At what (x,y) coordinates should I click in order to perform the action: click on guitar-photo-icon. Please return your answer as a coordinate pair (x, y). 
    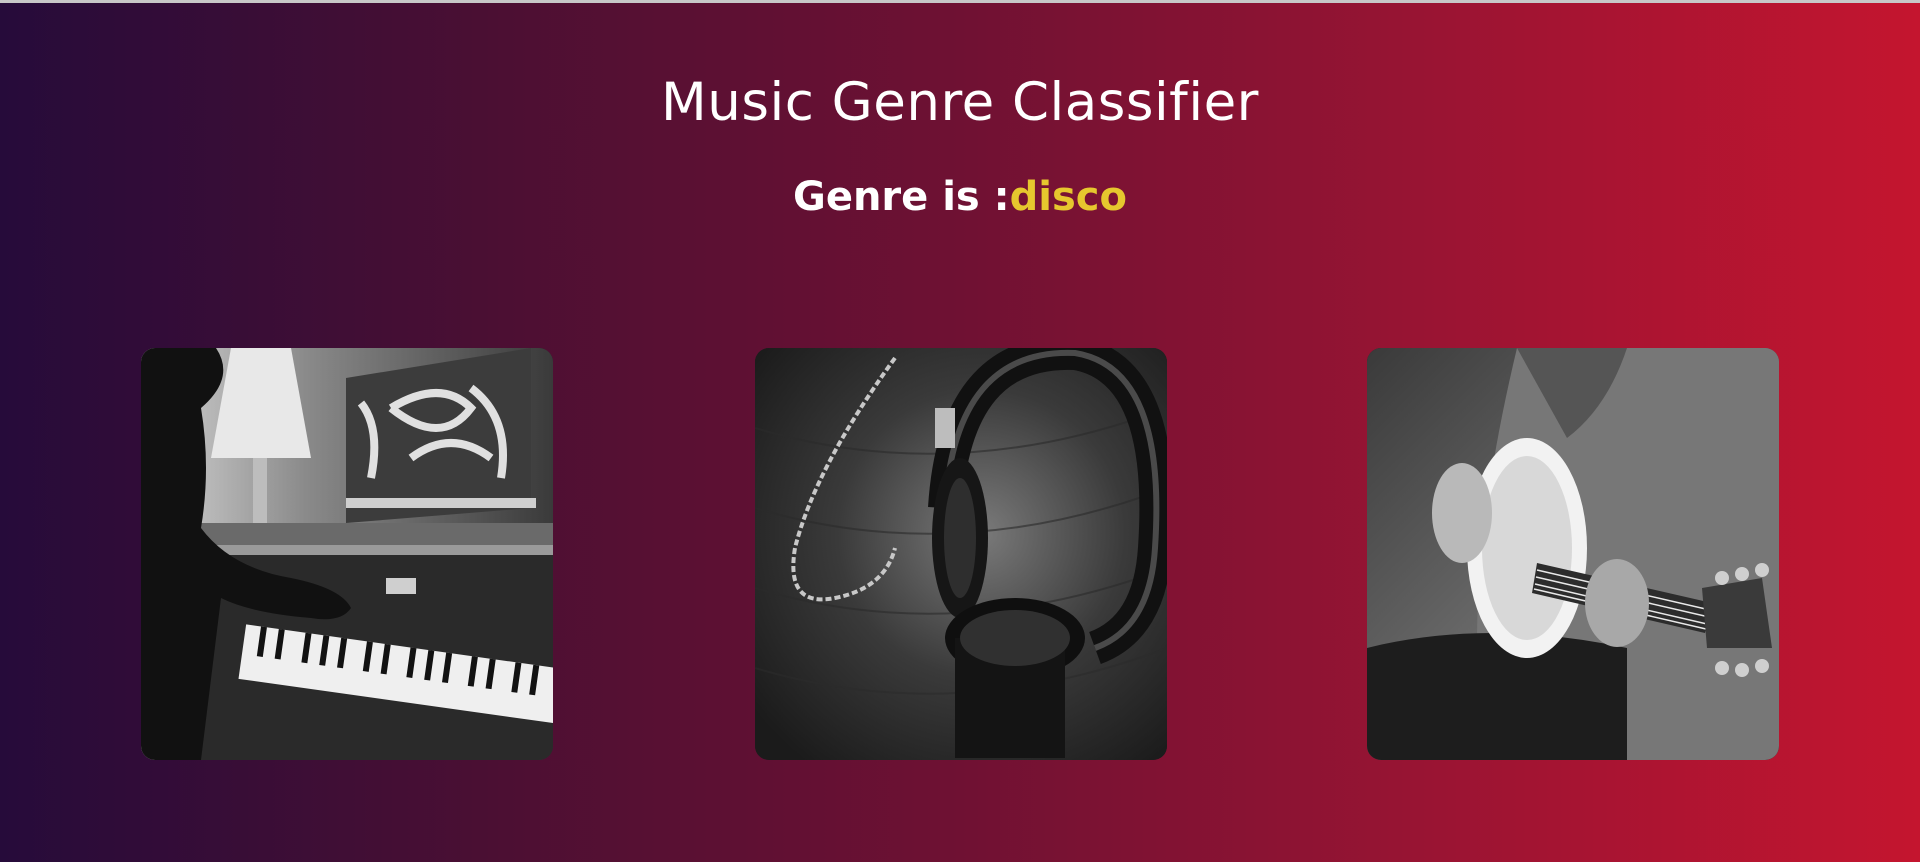
    Looking at the image, I should click on (1573, 554).